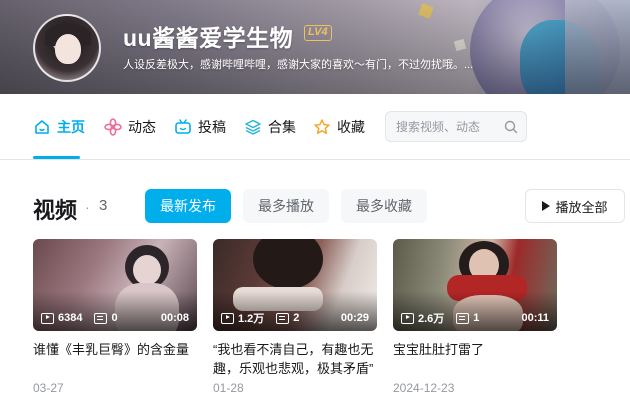 The height and width of the screenshot is (411, 630). Describe the element at coordinates (115, 349) in the screenshot. I see `video-title: 谁懂《丰乳巨臀》的含金量` at that location.